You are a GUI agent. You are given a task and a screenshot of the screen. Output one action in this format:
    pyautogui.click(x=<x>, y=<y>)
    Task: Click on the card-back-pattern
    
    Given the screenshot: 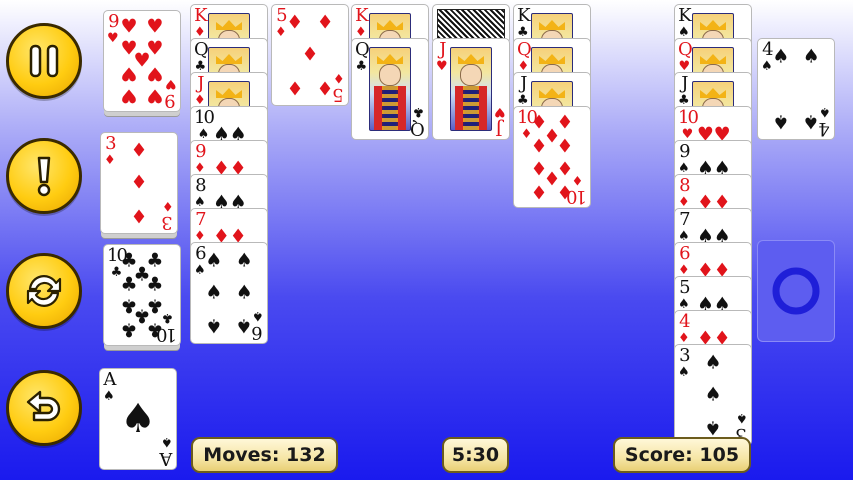 What is the action you would take?
    pyautogui.click(x=471, y=24)
    